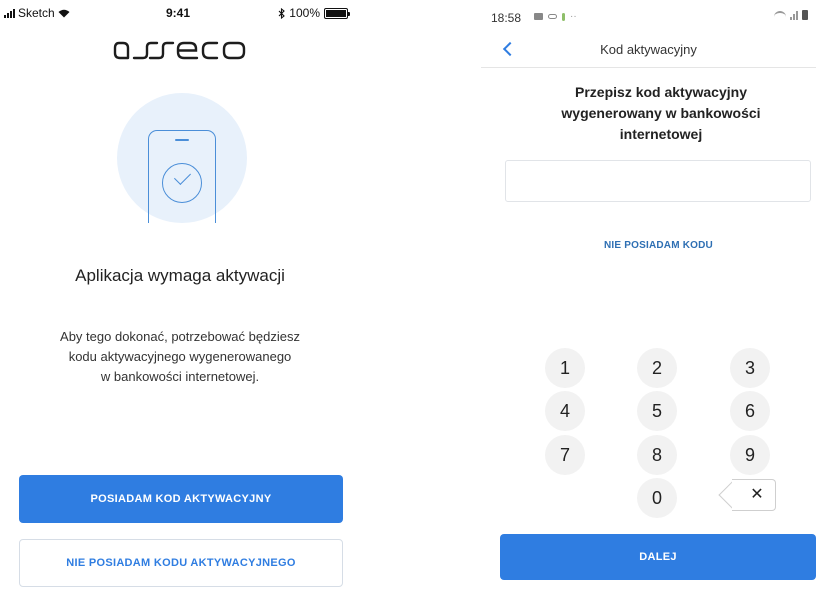 This screenshot has height=593, width=816. What do you see at coordinates (565, 411) in the screenshot?
I see `keypad-key-4: 4` at bounding box center [565, 411].